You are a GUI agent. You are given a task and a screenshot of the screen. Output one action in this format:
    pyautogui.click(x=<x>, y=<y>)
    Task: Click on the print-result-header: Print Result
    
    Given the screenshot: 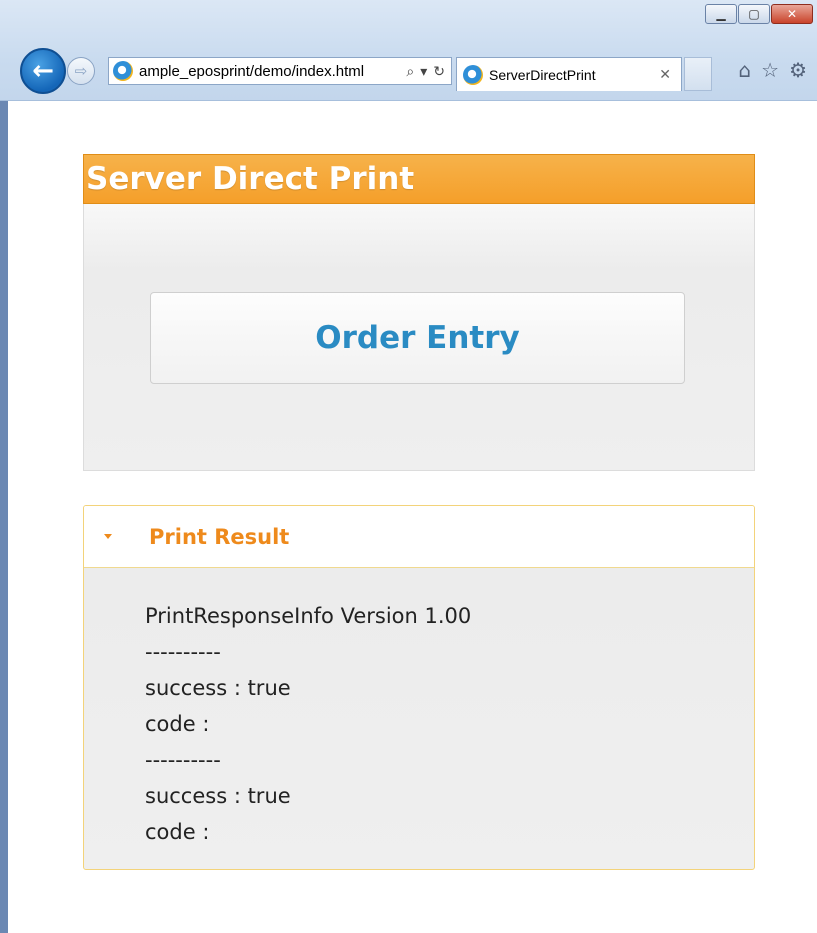 What is the action you would take?
    pyautogui.click(x=419, y=537)
    